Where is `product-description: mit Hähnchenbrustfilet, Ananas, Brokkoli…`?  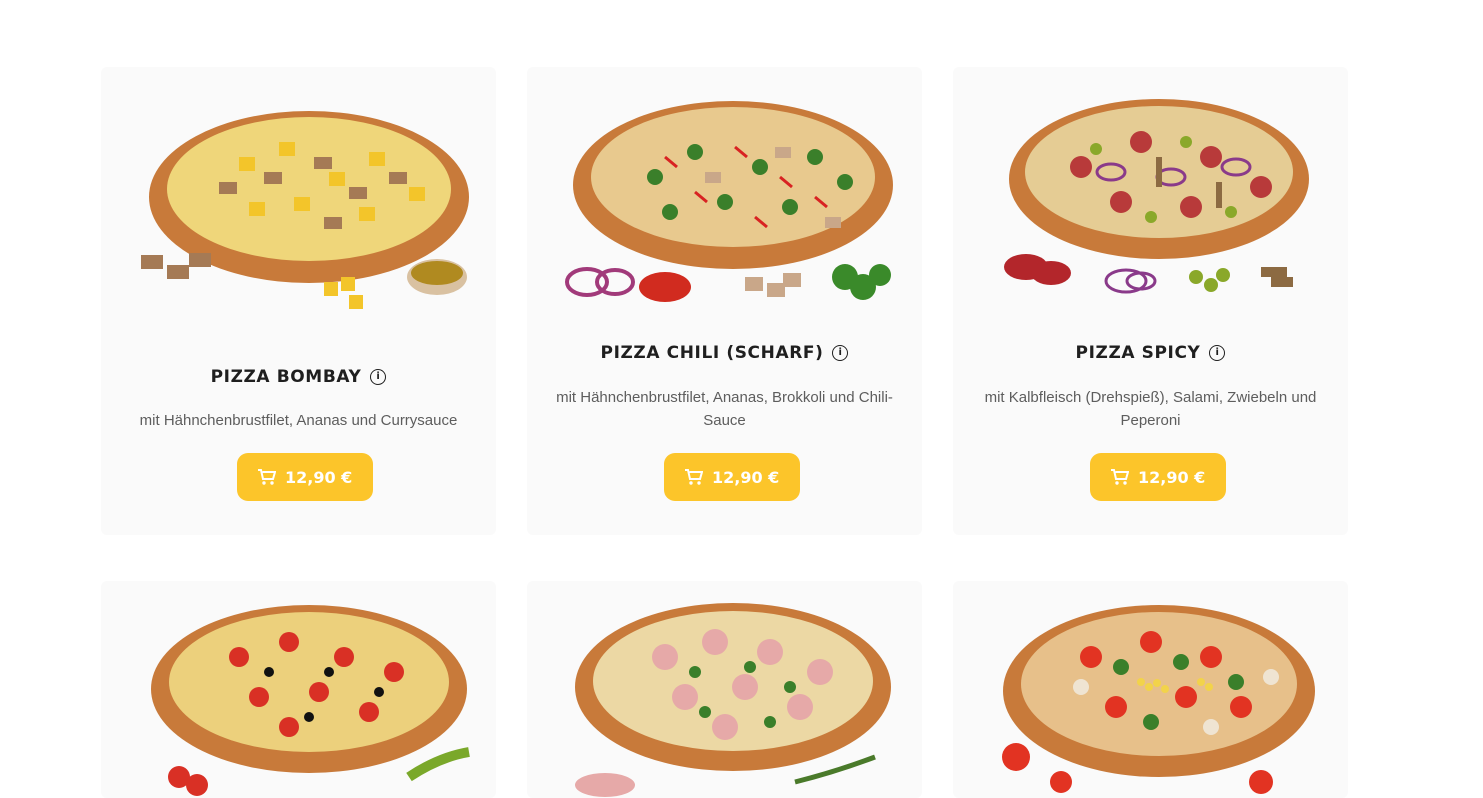 product-description: mit Hähnchenbrustfilet, Ananas, Brokkoli… is located at coordinates (724, 409).